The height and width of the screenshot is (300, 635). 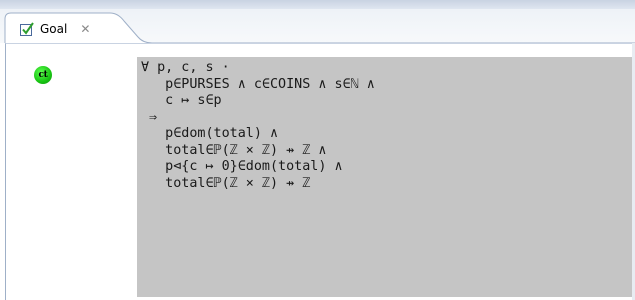 I want to click on goal-line: total∈ℙ(ℤ × ℤ) ⇸ ℤ ∧, so click(x=234, y=150).